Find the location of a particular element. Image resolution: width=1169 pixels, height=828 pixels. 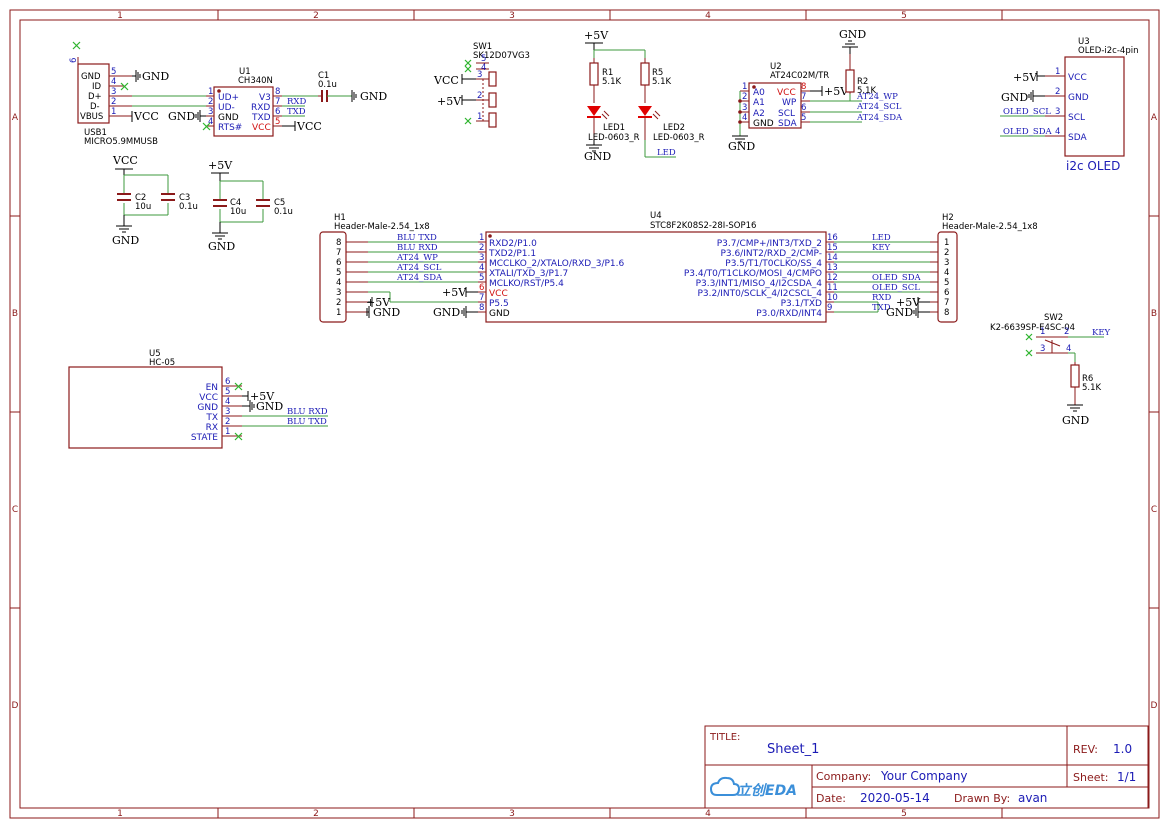

u3-gnd-label: GND is located at coordinates (1014, 97).